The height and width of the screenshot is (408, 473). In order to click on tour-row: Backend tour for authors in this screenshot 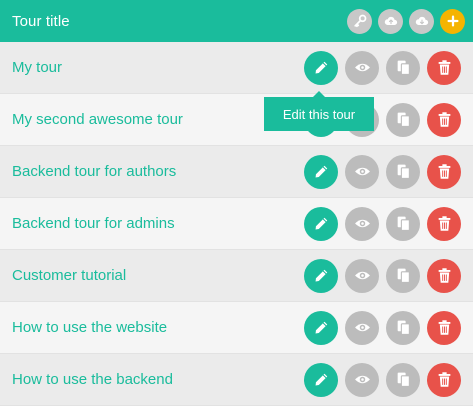, I will do `click(236, 172)`.